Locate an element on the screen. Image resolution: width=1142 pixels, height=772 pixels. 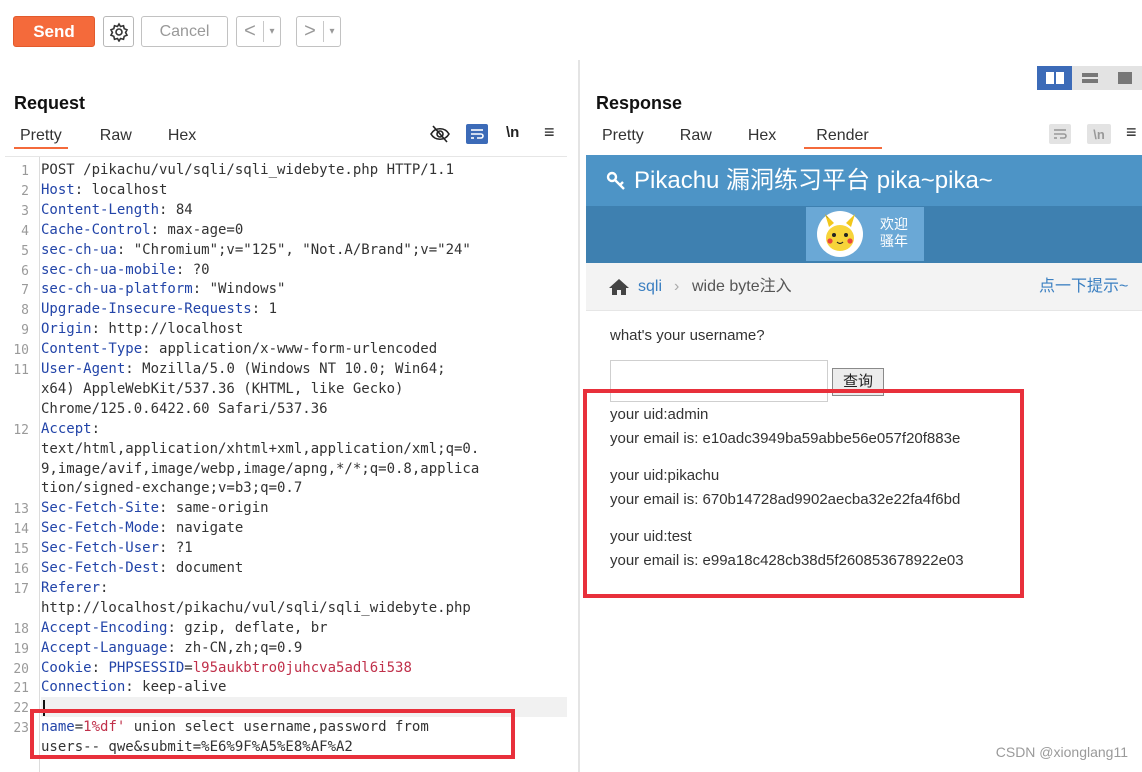
back-button: < is located at coordinates (250, 31).